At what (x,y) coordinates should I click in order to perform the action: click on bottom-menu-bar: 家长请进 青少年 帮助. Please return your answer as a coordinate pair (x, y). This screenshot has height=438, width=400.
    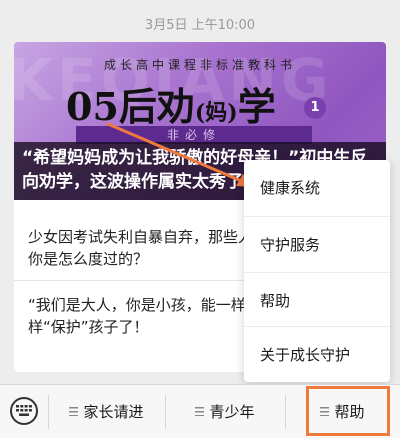
    Looking at the image, I should click on (200, 411).